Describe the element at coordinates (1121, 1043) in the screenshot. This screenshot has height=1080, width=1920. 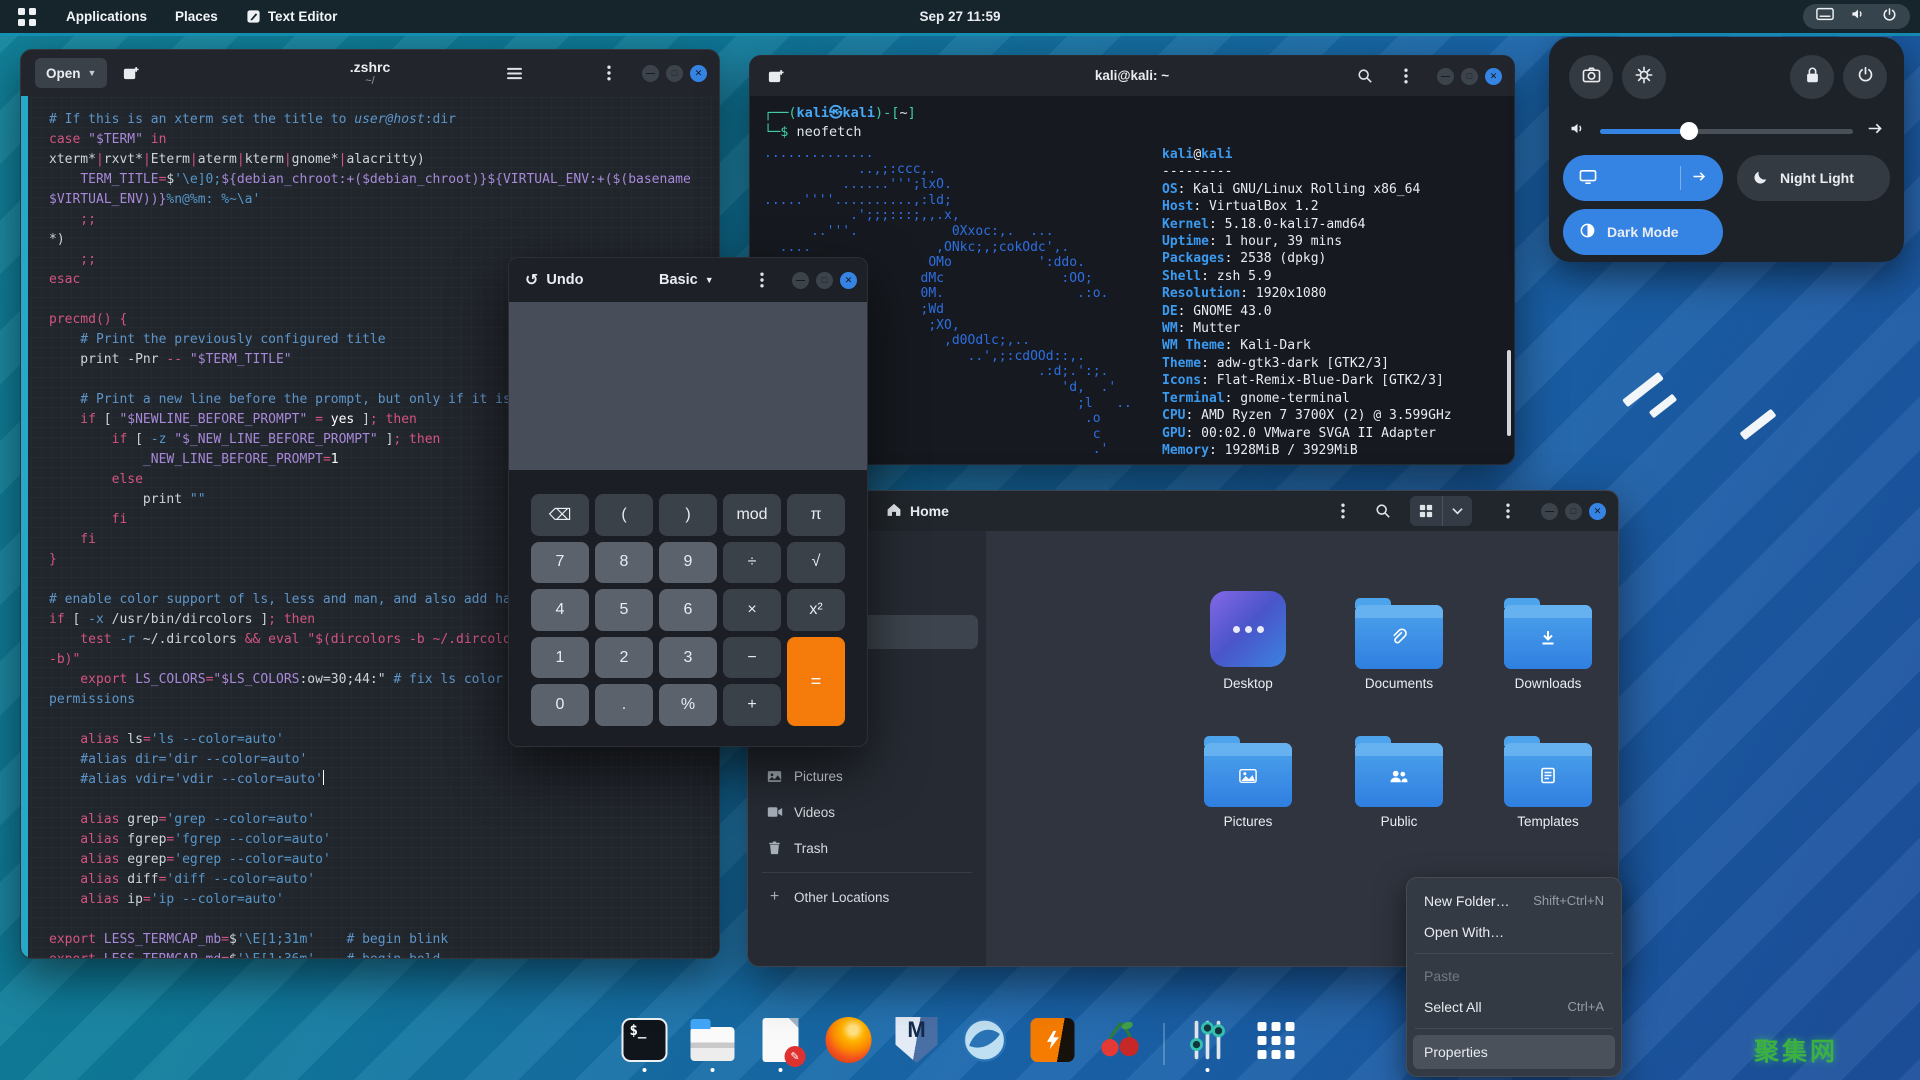
I see `dock-item-cherrytree` at that location.